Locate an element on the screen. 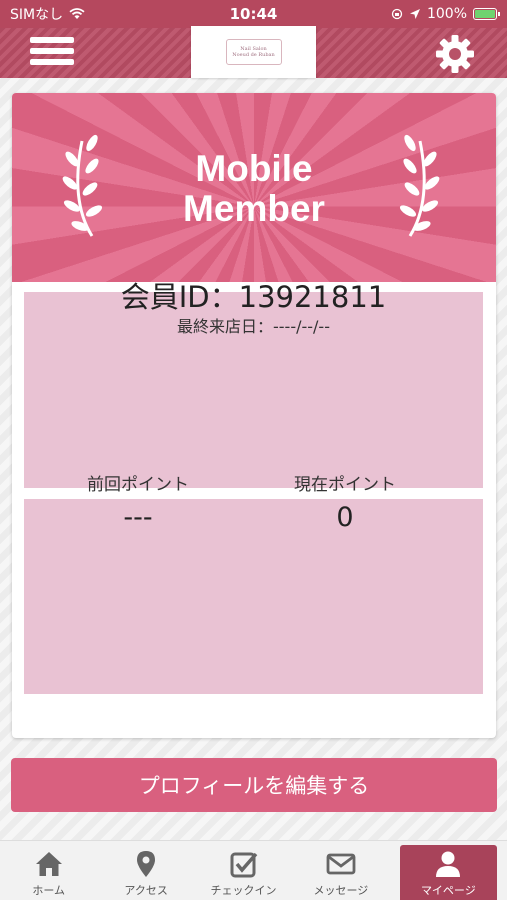 Image resolution: width=507 pixels, height=900 pixels. settings-gear-icon is located at coordinates (455, 54).